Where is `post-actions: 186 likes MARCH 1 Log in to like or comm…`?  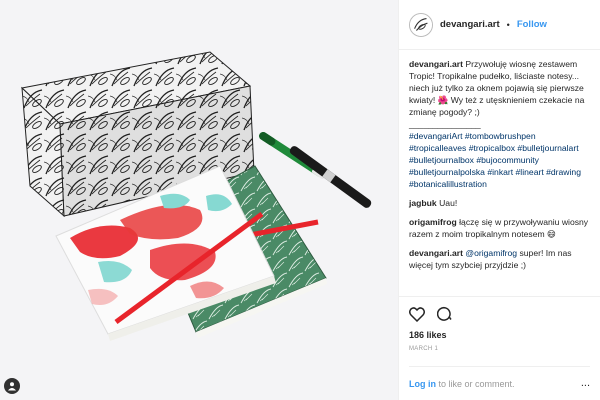
post-actions: 186 likes MARCH 1 Log in to like or comm… is located at coordinates (499, 348).